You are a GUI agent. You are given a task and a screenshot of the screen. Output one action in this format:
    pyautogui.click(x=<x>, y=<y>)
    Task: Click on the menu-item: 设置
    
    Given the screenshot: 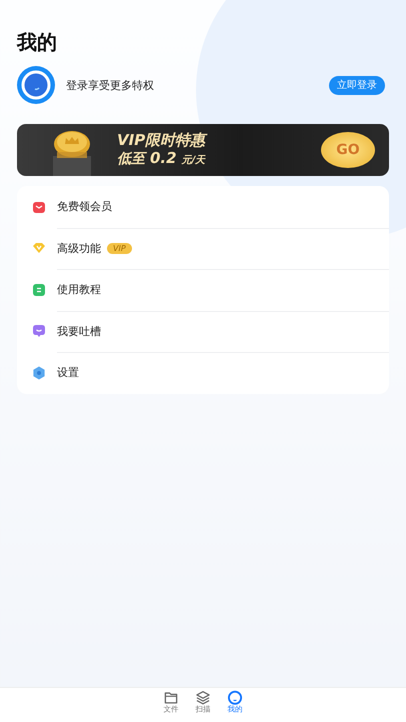 What is the action you would take?
    pyautogui.click(x=68, y=372)
    